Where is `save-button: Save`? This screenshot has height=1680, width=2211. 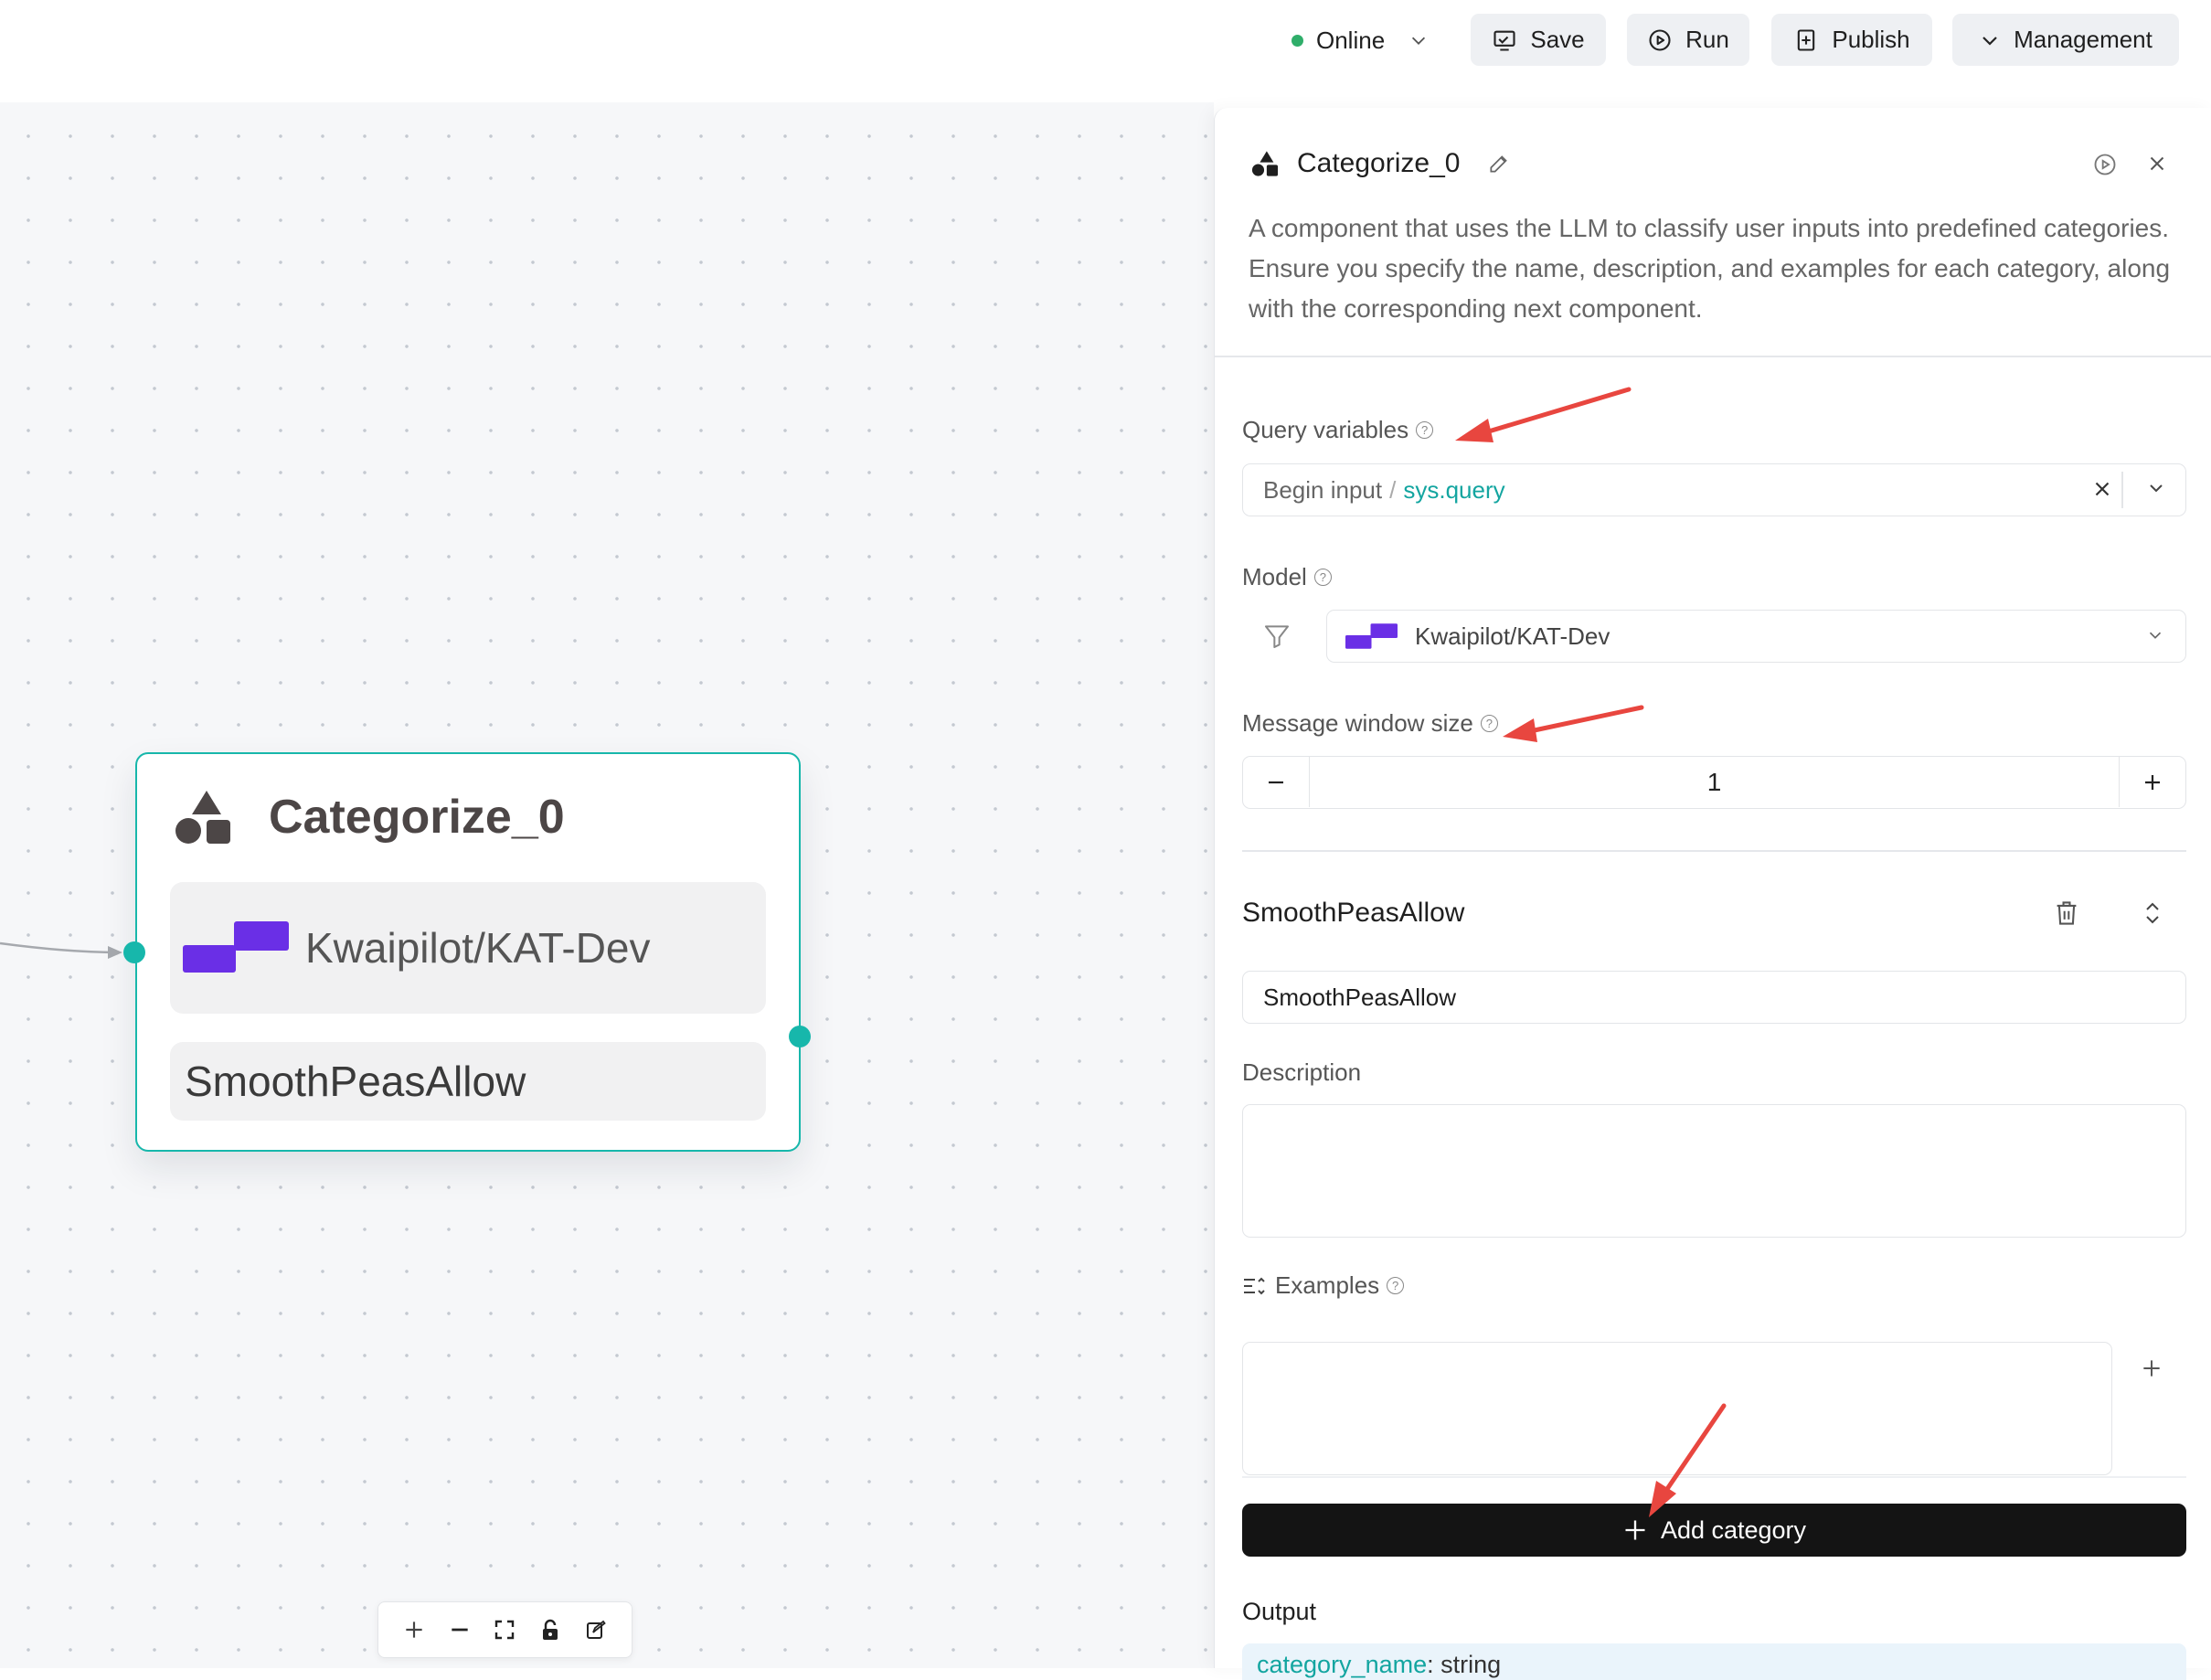 save-button: Save is located at coordinates (1538, 40).